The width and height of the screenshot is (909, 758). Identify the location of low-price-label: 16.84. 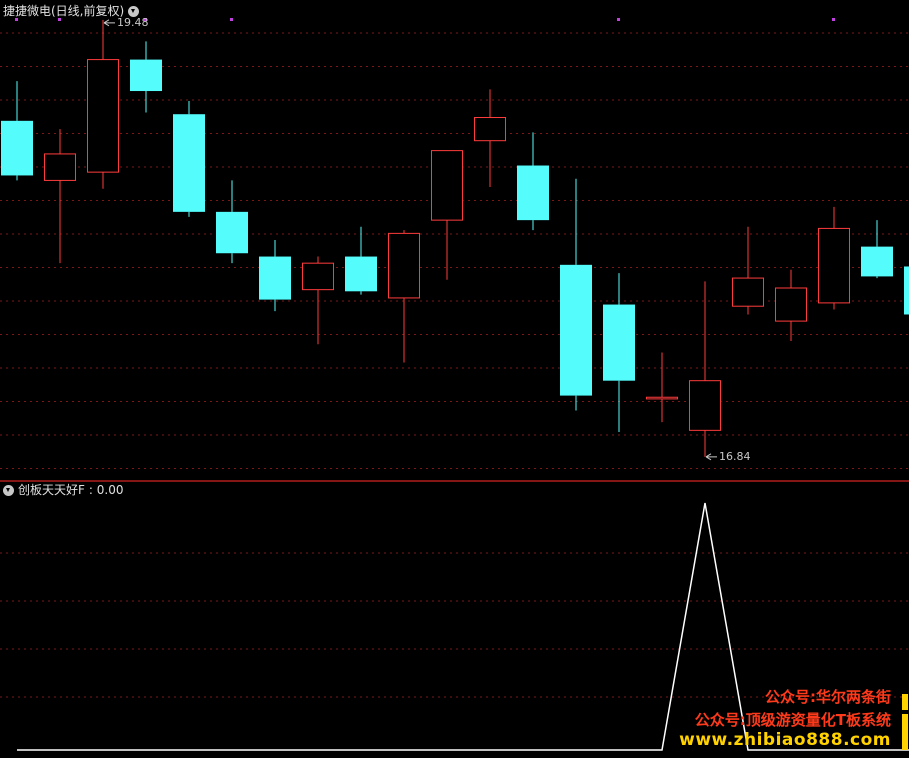
(735, 456).